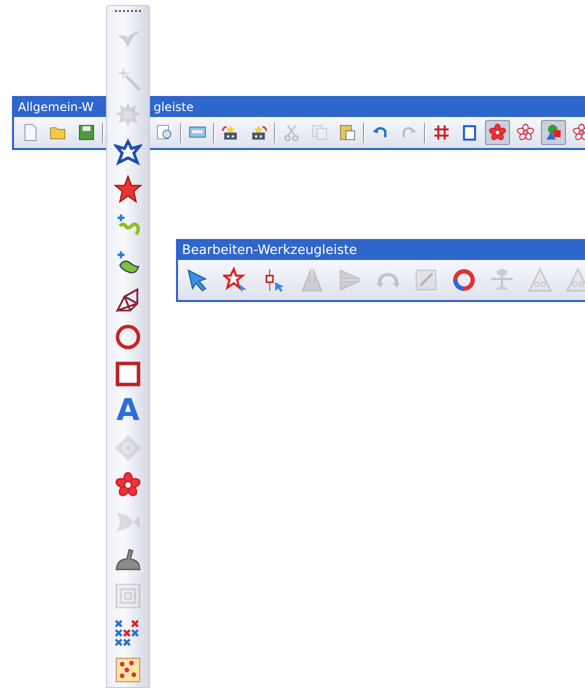 The width and height of the screenshot is (585, 688). Describe the element at coordinates (128, 337) in the screenshot. I see `circle-icon` at that location.